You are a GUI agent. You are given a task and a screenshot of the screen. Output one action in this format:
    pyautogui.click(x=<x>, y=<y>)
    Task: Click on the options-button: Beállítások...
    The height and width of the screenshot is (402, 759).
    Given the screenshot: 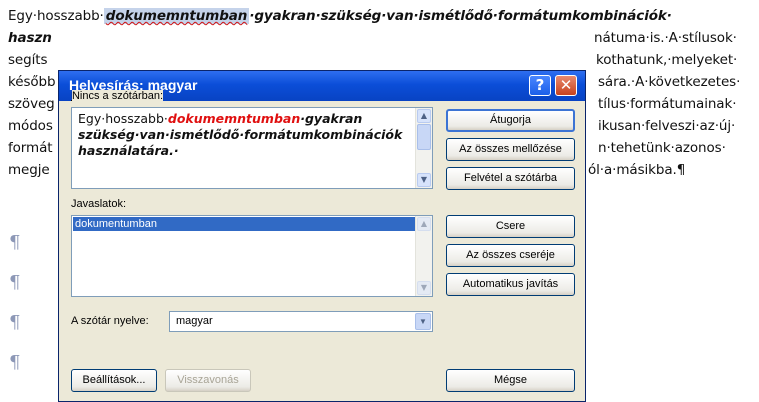 What is the action you would take?
    pyautogui.click(x=114, y=380)
    